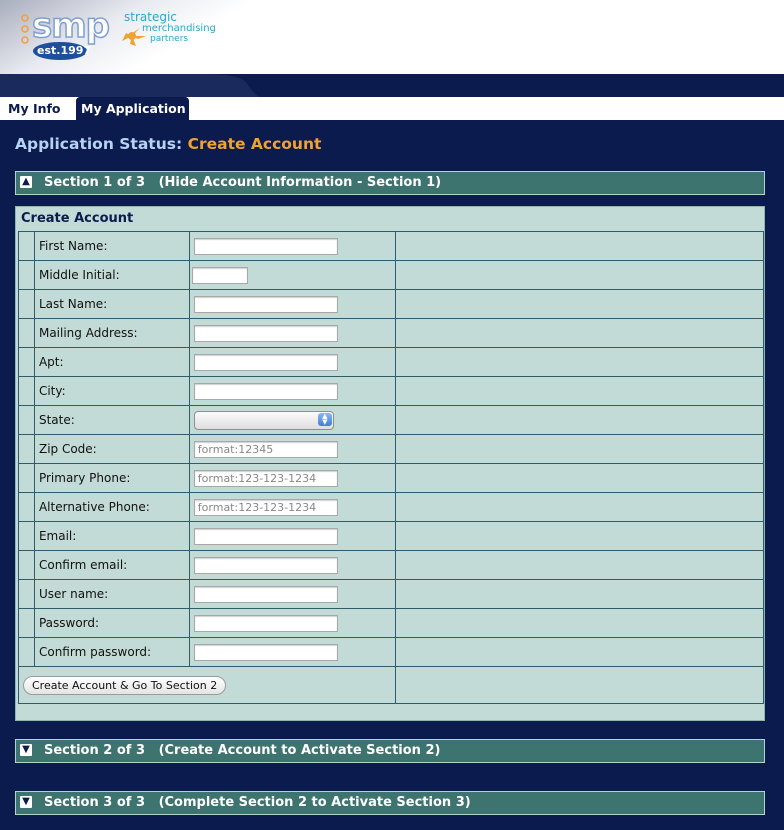 Image resolution: width=784 pixels, height=830 pixels. What do you see at coordinates (265, 391) in the screenshot?
I see `city-input` at bounding box center [265, 391].